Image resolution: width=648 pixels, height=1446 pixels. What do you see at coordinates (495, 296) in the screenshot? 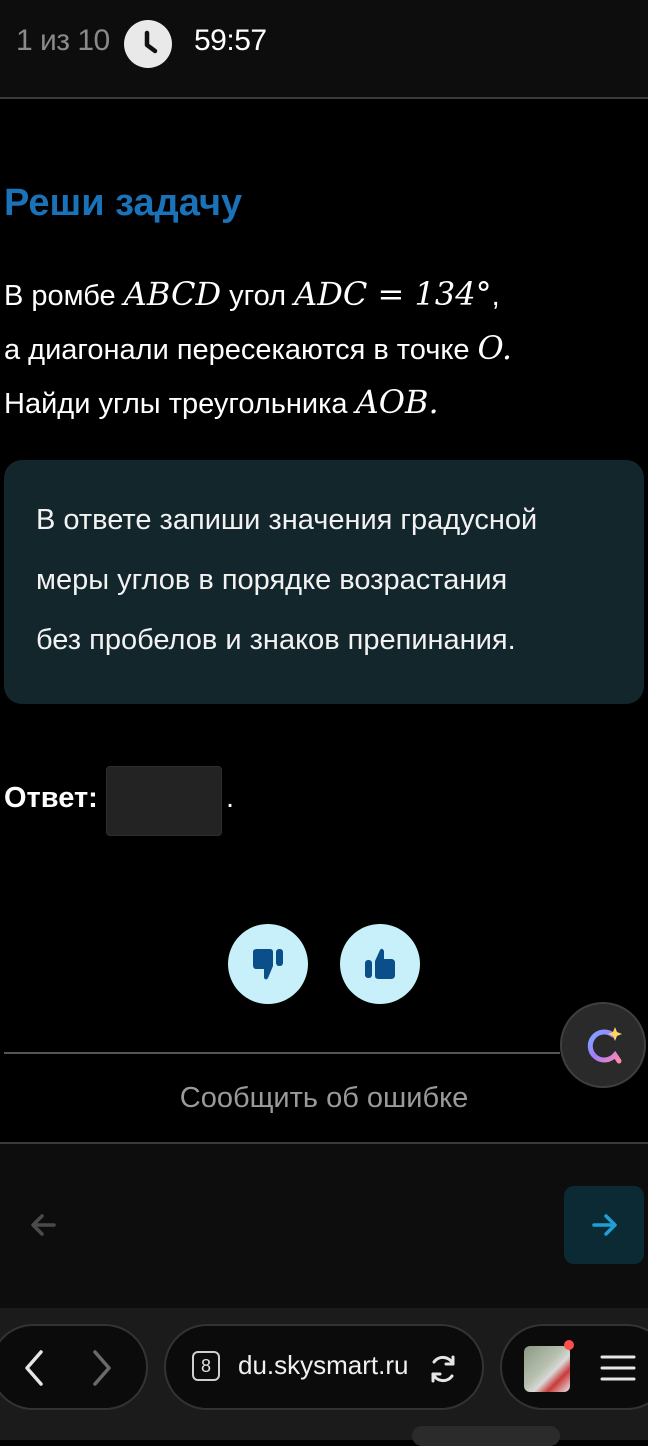
I see `problem-text-fragment: ,` at bounding box center [495, 296].